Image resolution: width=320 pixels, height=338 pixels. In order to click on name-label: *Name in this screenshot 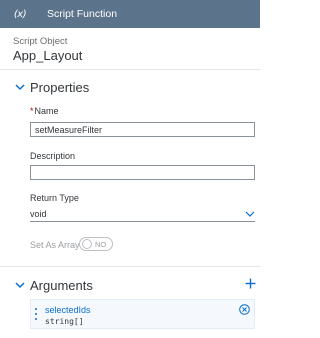, I will do `click(44, 111)`.